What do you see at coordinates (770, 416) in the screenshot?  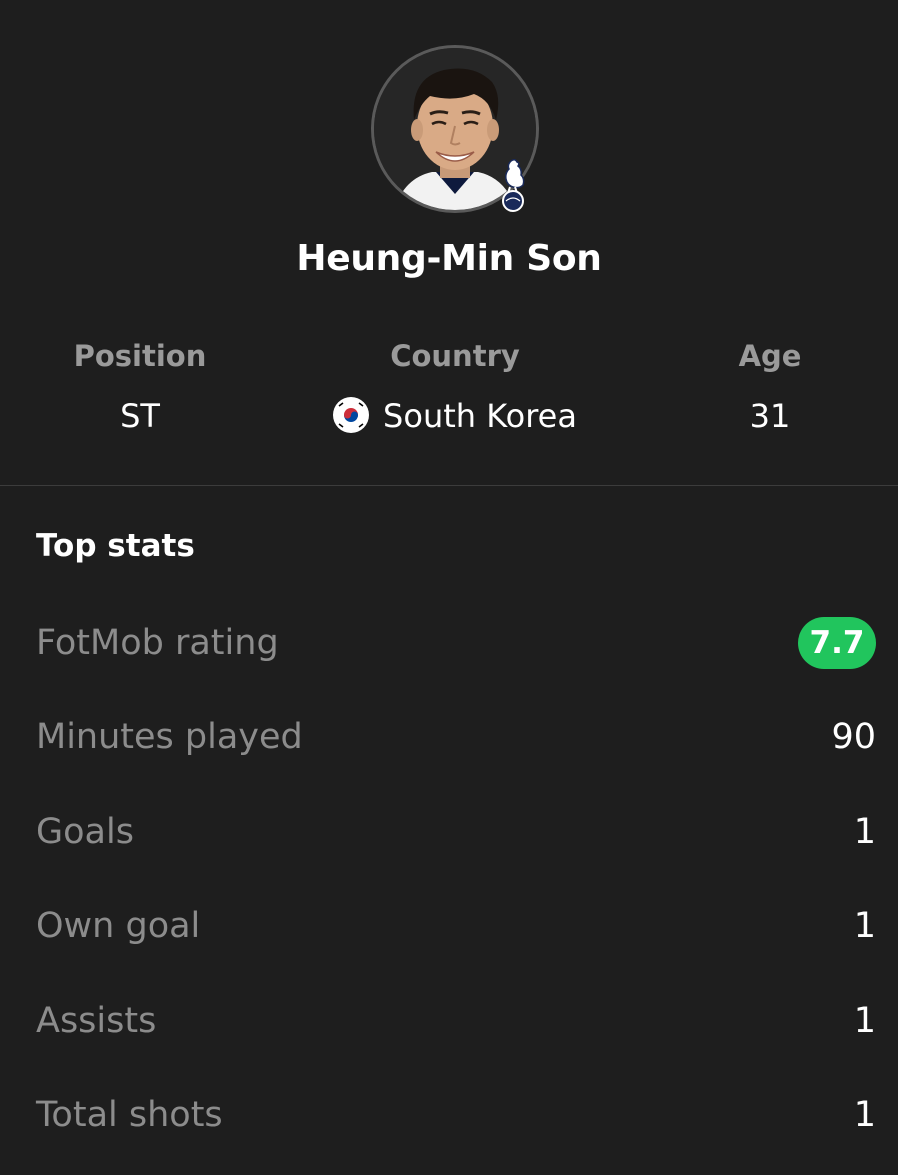 I see `age-value: 31` at bounding box center [770, 416].